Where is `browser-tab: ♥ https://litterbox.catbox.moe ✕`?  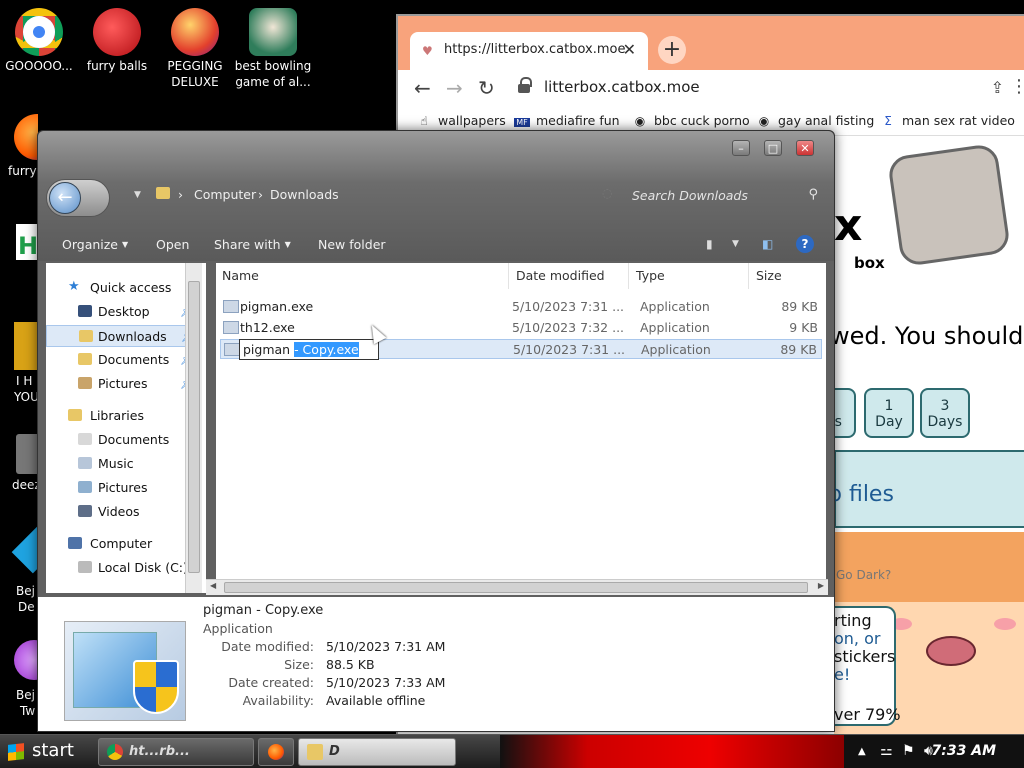
browser-tab: ♥ https://litterbox.catbox.moe ✕ is located at coordinates (529, 51).